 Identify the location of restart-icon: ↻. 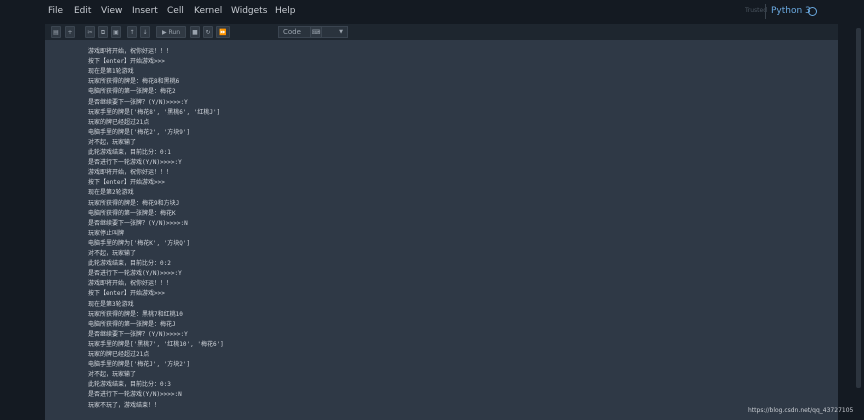
(208, 32).